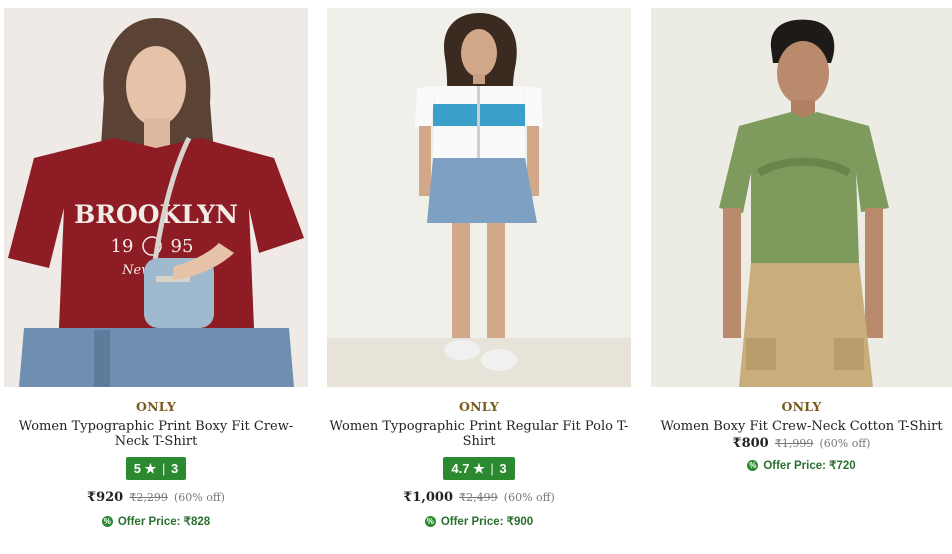 The width and height of the screenshot is (952, 554). I want to click on mrp-price: ₹2,299, so click(148, 497).